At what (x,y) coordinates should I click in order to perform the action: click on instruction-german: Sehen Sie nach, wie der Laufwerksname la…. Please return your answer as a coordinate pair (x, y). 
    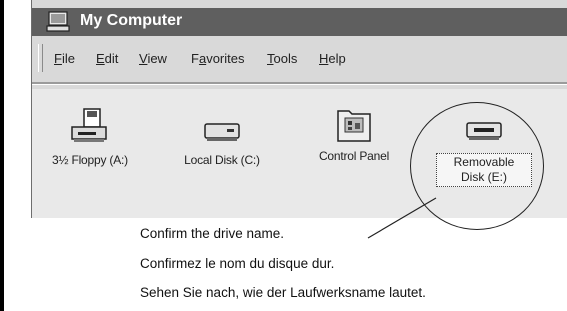
    Looking at the image, I should click on (283, 292).